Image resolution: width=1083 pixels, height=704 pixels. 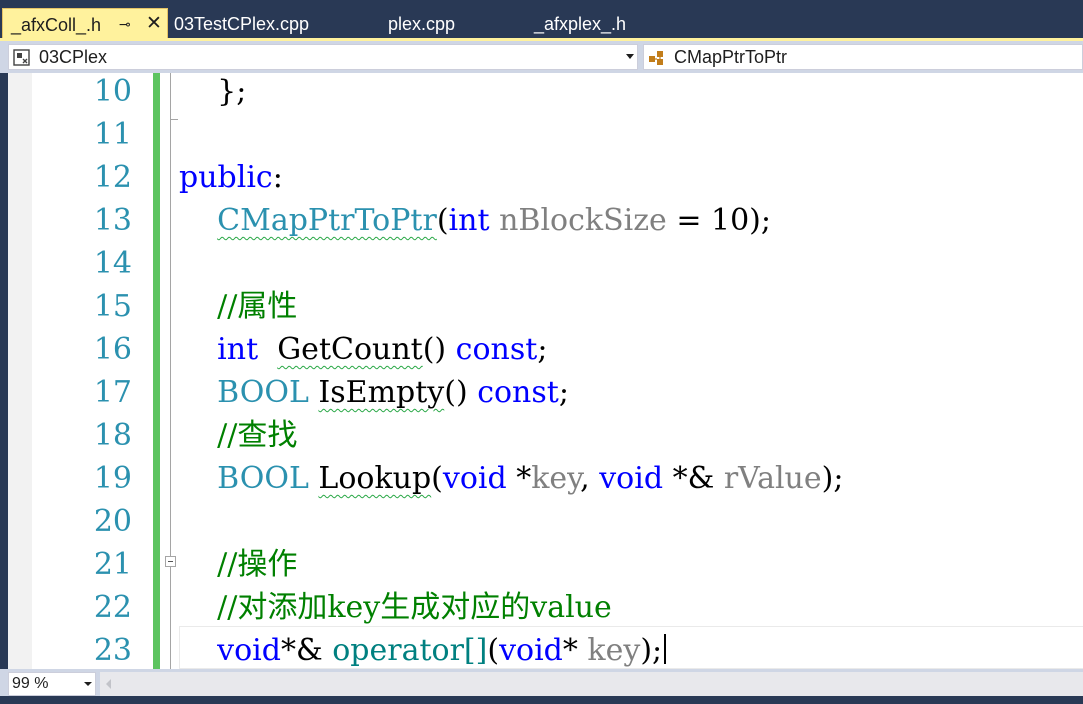 I want to click on code-token: GetCount, so click(x=350, y=349).